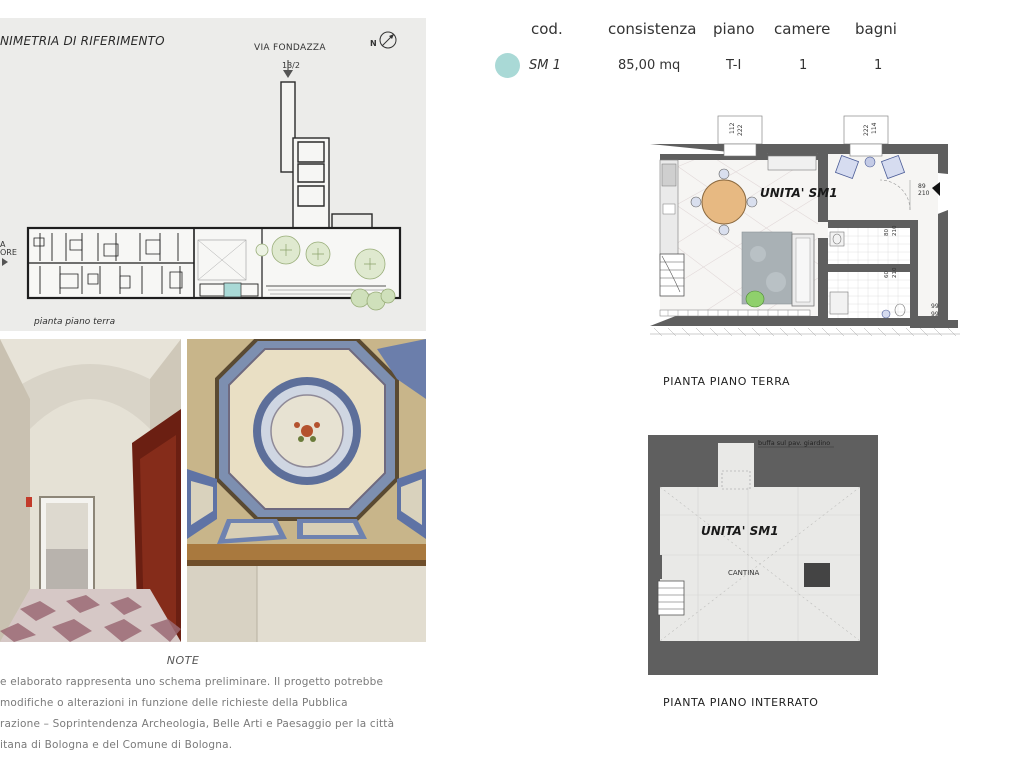 This screenshot has width=1024, height=768. I want to click on header-camere: camere, so click(802, 29).